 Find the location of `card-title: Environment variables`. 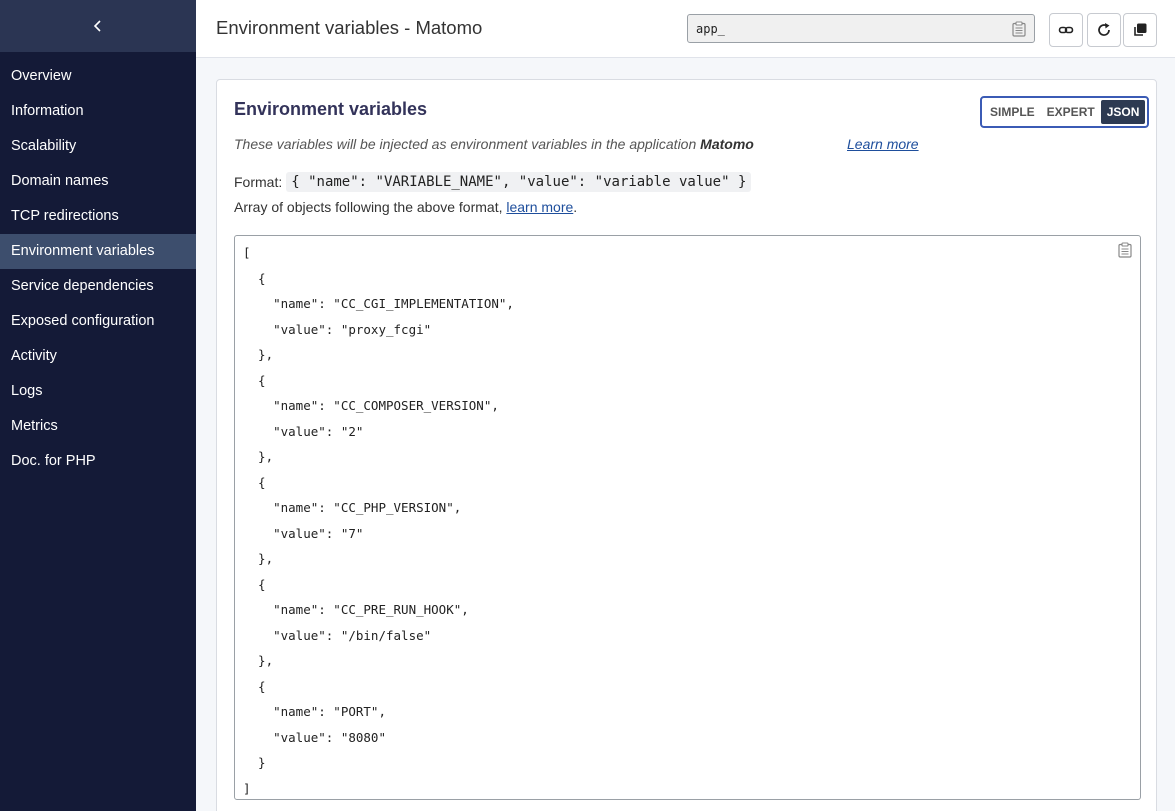

card-title: Environment variables is located at coordinates (331, 109).